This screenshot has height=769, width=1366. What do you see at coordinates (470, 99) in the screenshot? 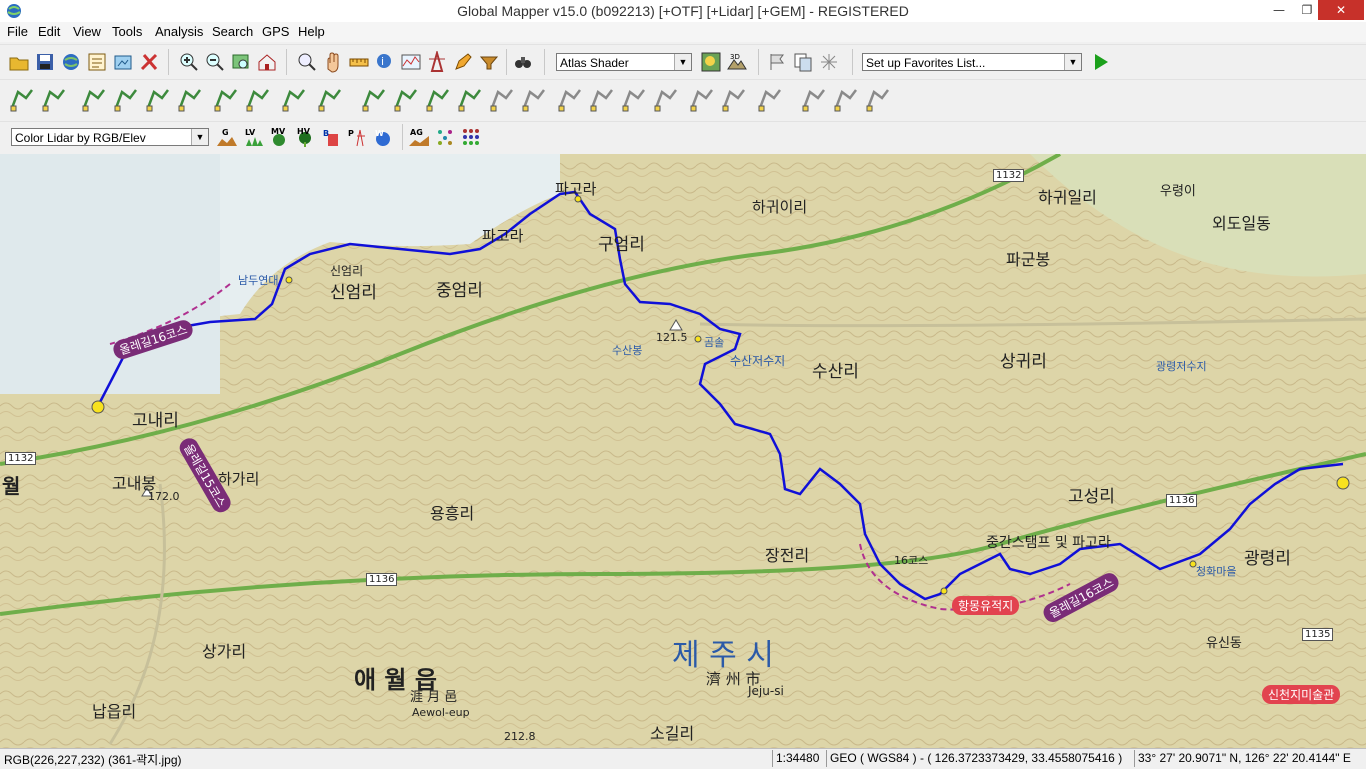
I see `simplify-icon` at bounding box center [470, 99].